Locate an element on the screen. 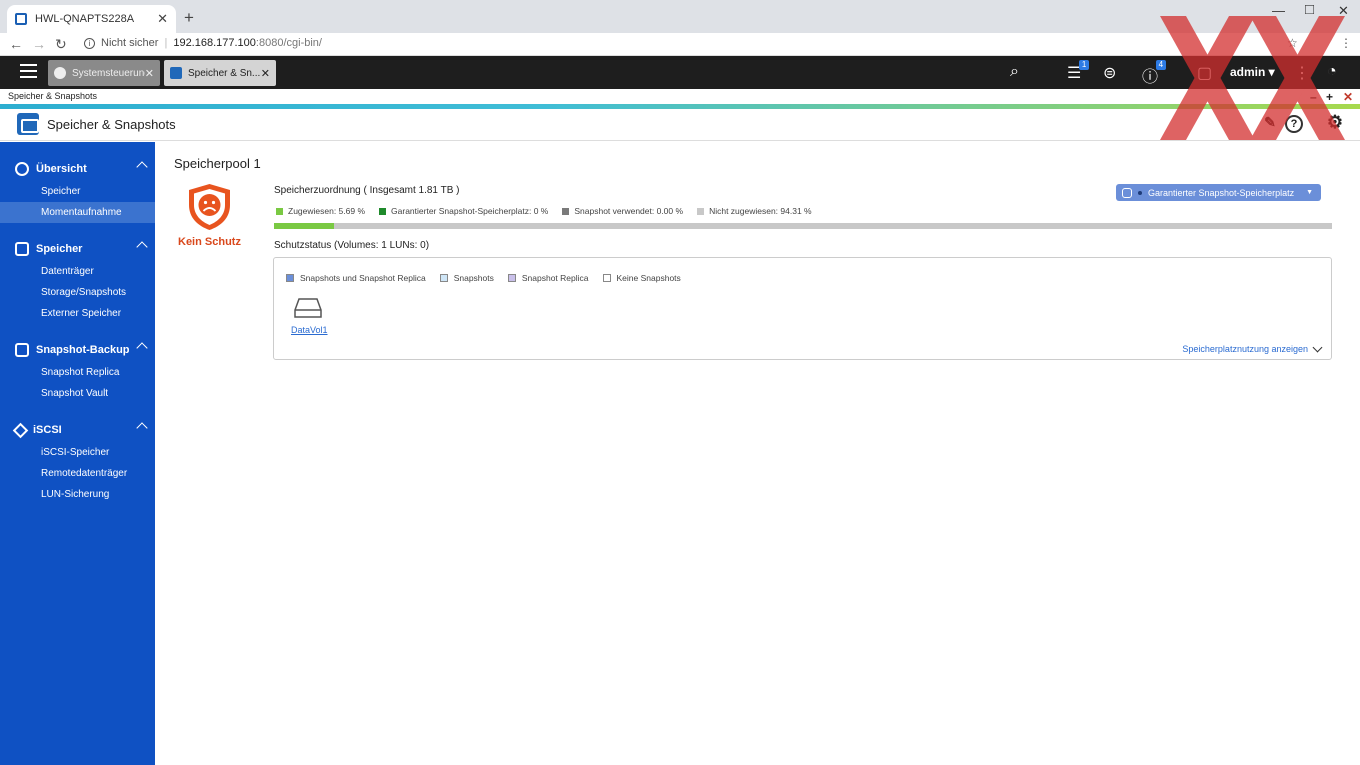  notification-icon: ✎ is located at coordinates (1270, 124).